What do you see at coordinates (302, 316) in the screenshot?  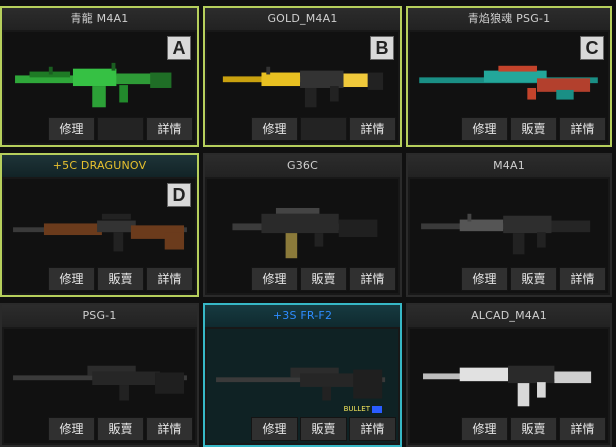 I see `weapon-title: +3S FR-F2` at bounding box center [302, 316].